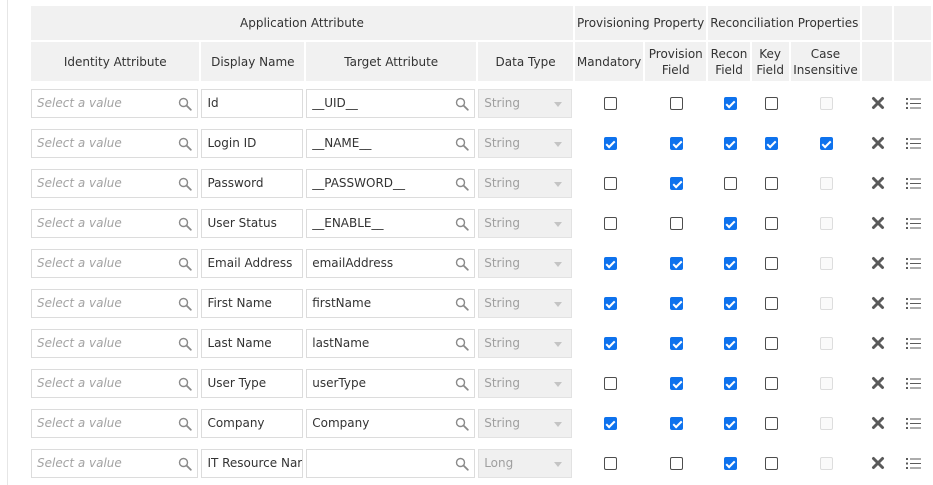  What do you see at coordinates (392, 62) in the screenshot?
I see `column-header-target-attribute: Target Attribute` at bounding box center [392, 62].